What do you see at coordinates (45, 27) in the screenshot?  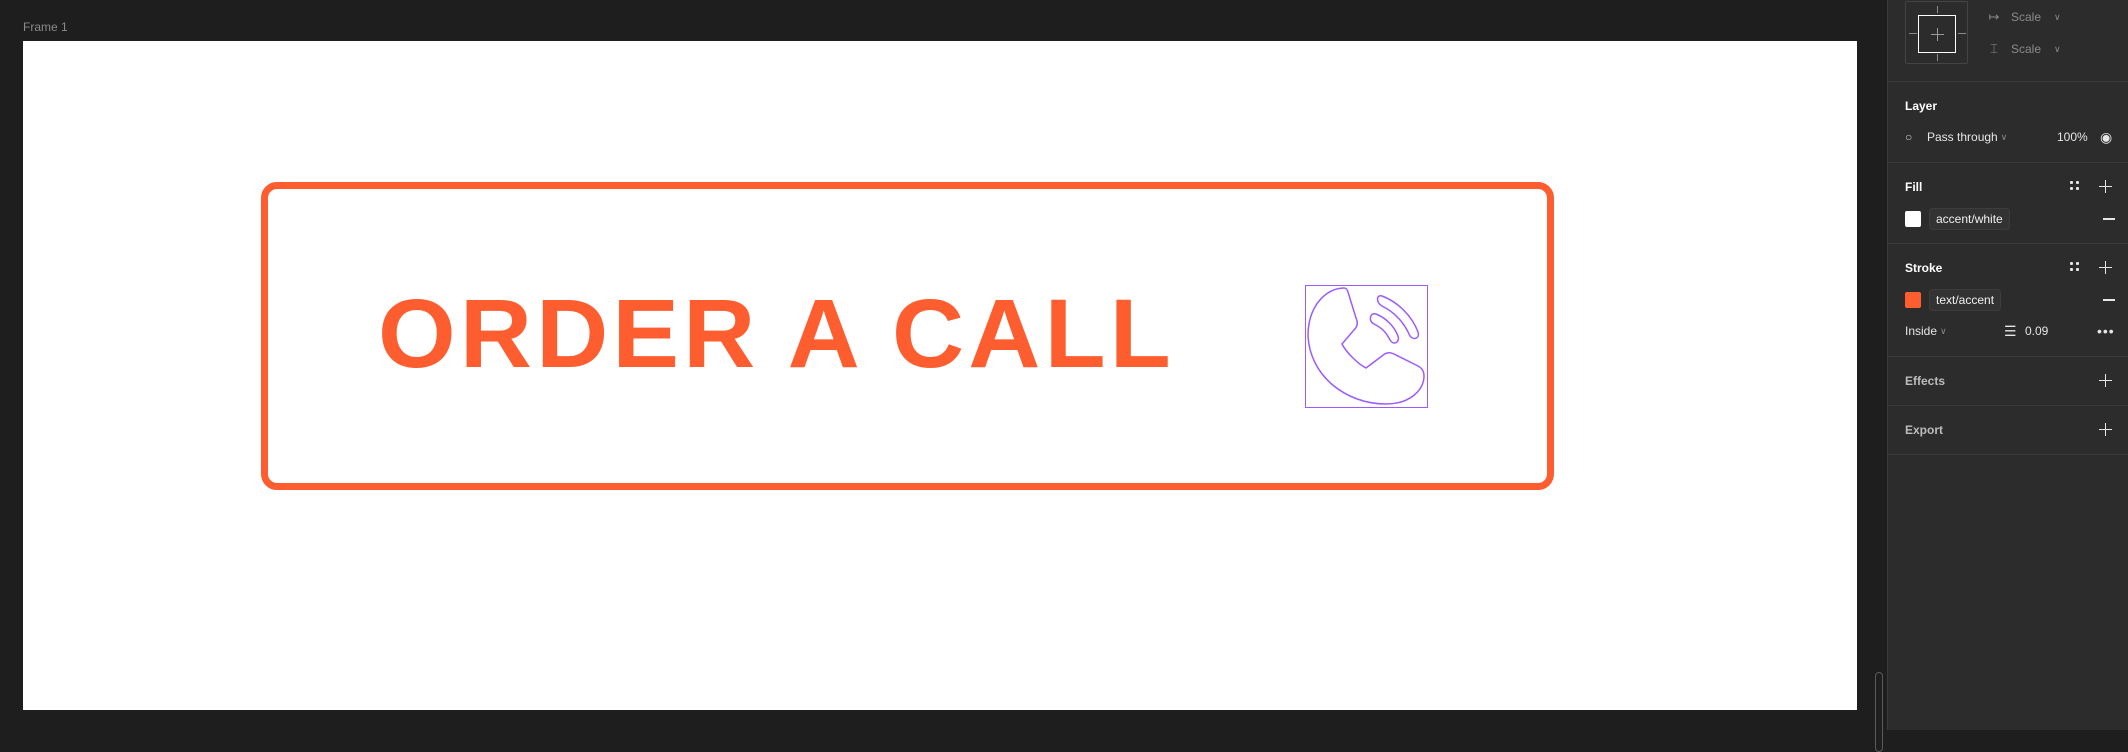 I see `frame-label: Frame 1` at bounding box center [45, 27].